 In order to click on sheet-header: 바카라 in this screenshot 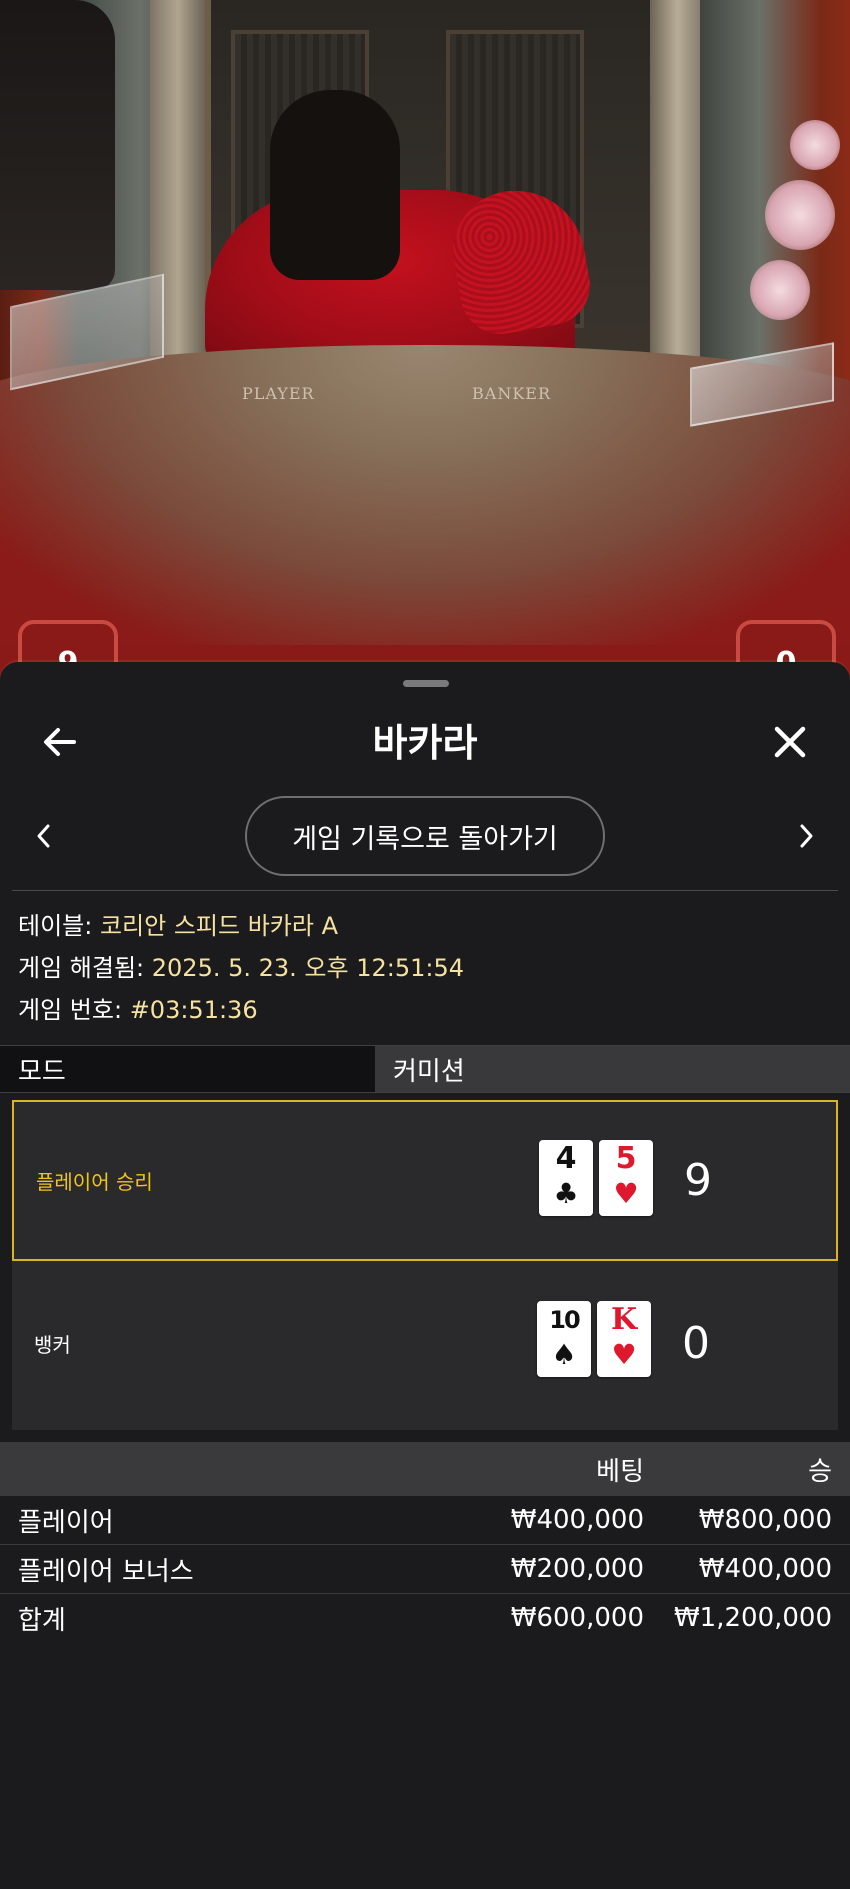, I will do `click(425, 742)`.